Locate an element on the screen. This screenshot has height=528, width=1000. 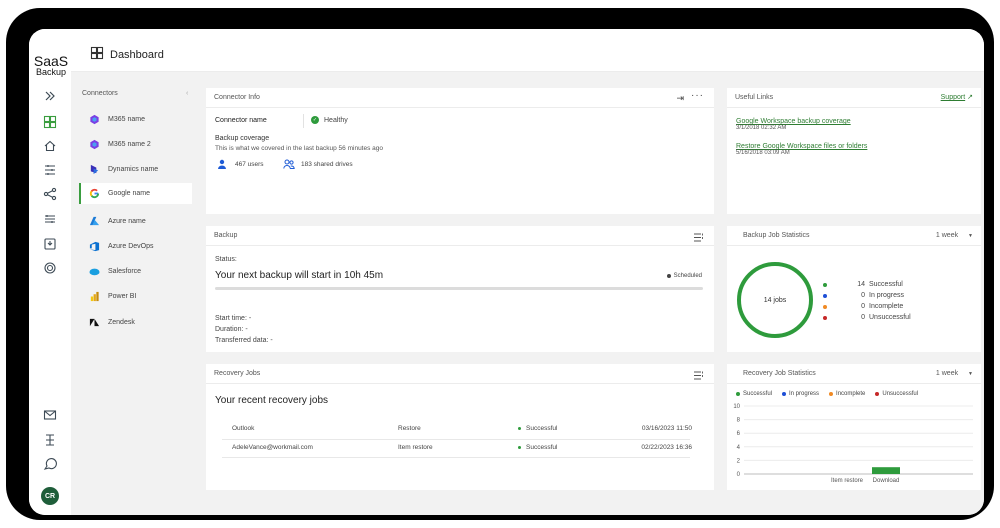
azure-devops-icon is located at coordinates (94, 246).